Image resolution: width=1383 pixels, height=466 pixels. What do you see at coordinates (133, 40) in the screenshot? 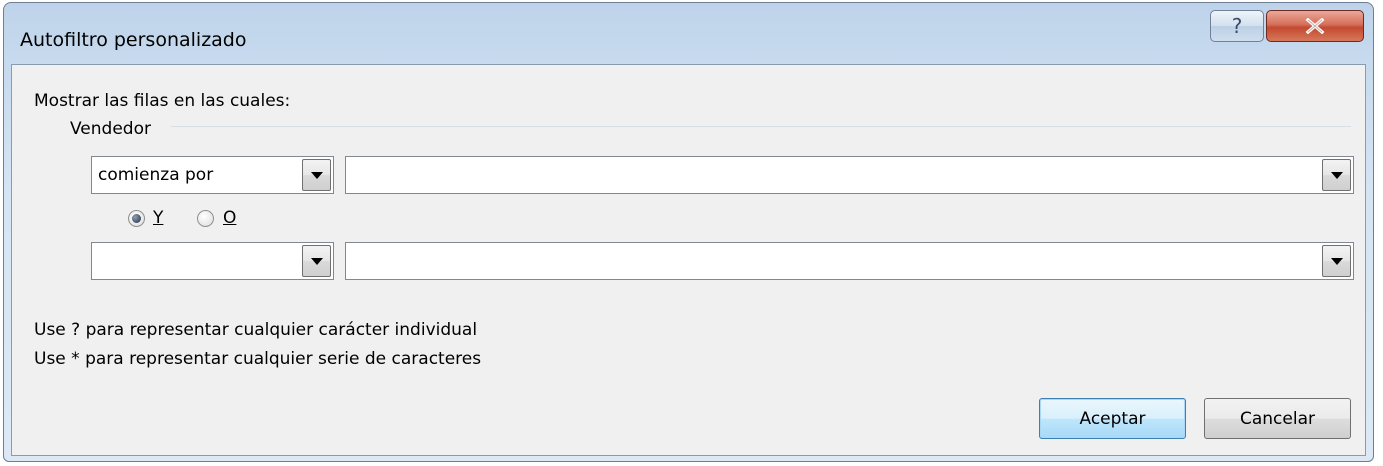
I see `window-title: Autofiltro personalizado` at bounding box center [133, 40].